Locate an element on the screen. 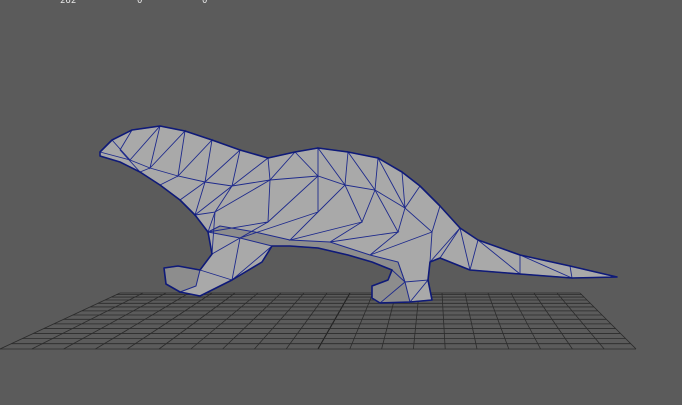 The image size is (682, 405). ground-grid is located at coordinates (318, 321).